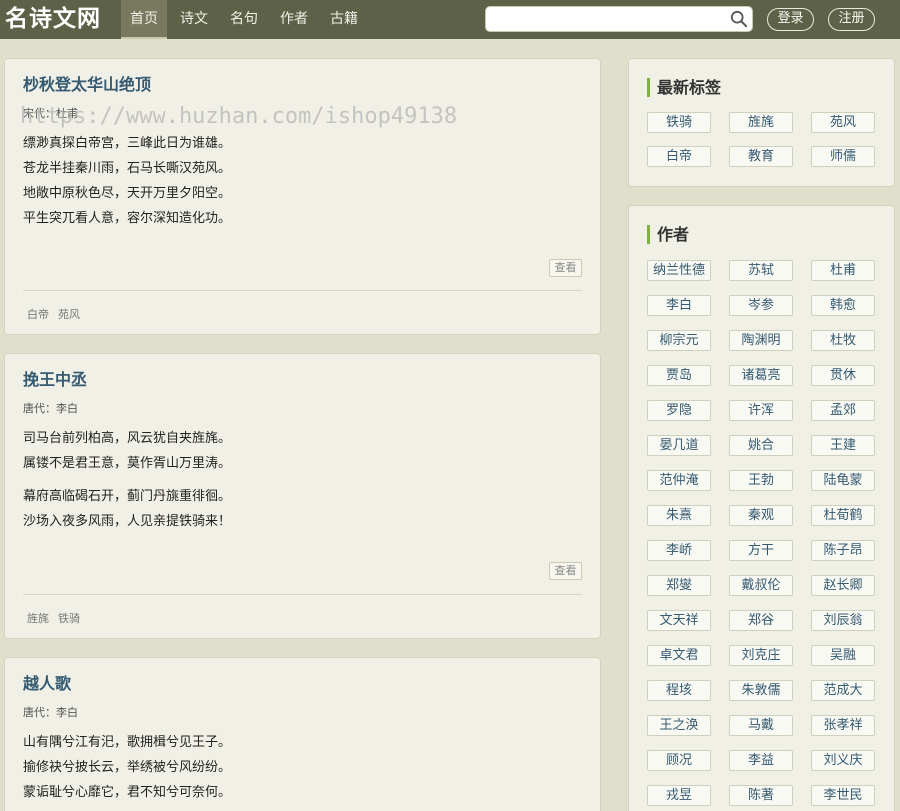 The image size is (900, 811). Describe the element at coordinates (127, 193) in the screenshot. I see `poem-line: 地敞中原秋色尽，天开万里夕阳空。` at that location.